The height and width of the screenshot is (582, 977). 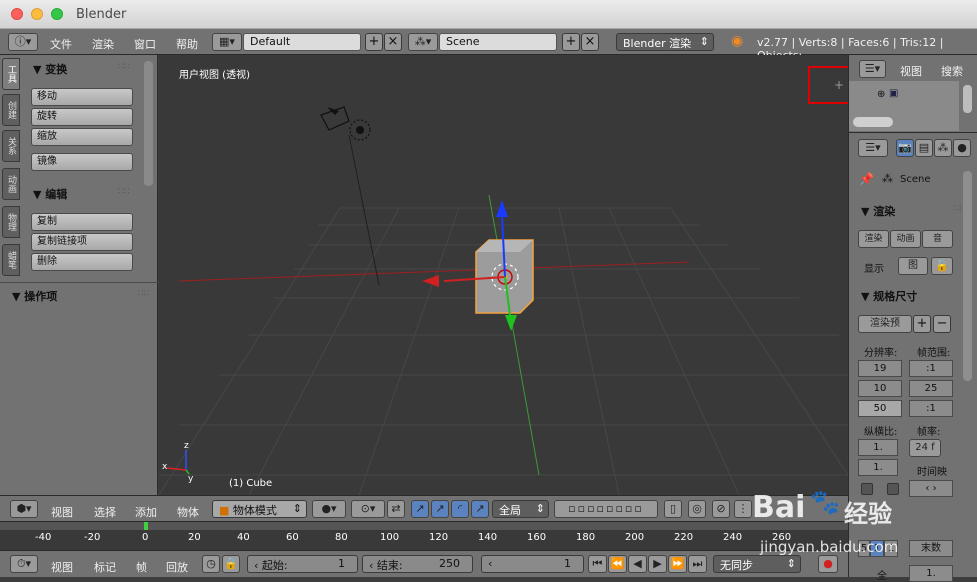 I want to click on editor-type-info-icon: ⓘ▾, so click(x=23, y=42).